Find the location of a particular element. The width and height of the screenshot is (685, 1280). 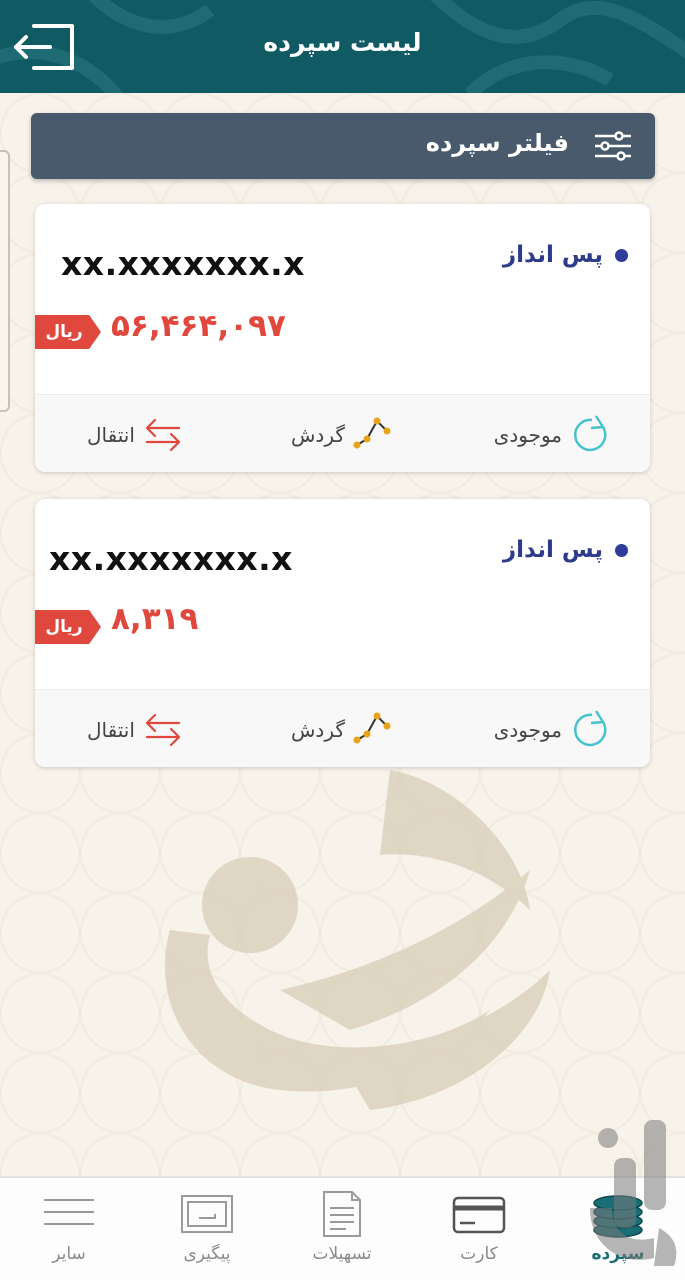

account-balance: ۸,۳۱۹ is located at coordinates (155, 619).